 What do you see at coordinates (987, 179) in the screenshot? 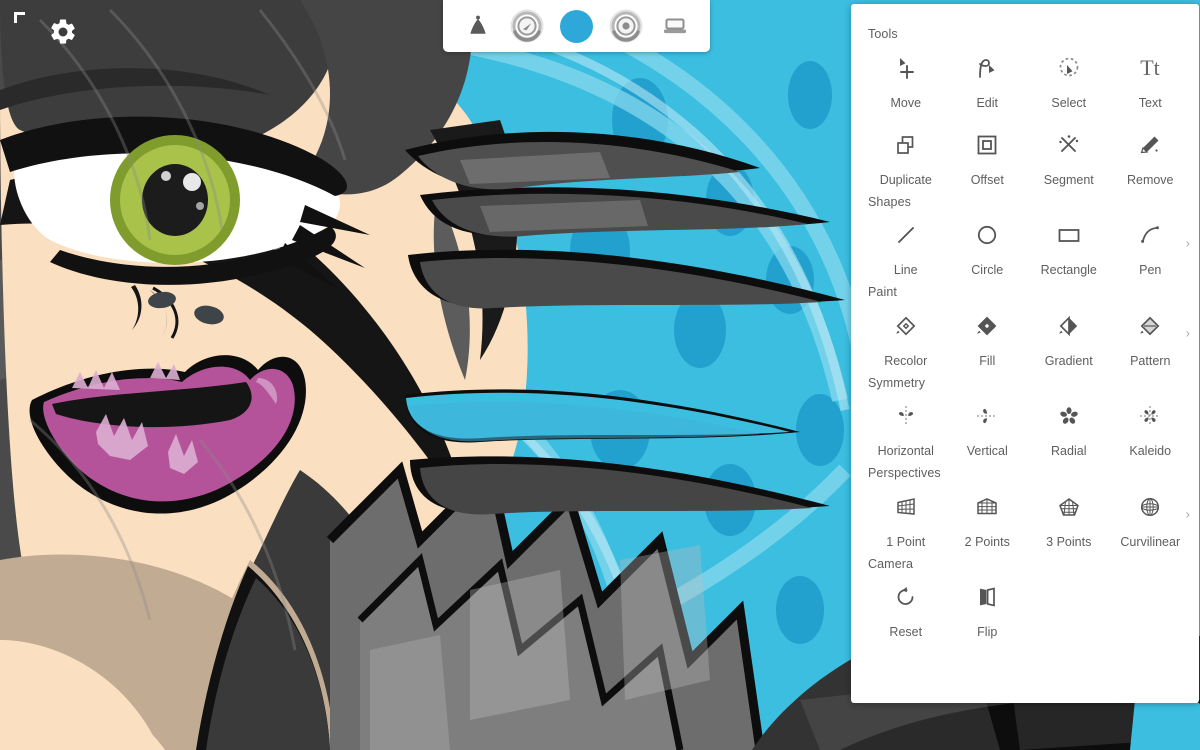
I see `tool-label: Offset` at bounding box center [987, 179].